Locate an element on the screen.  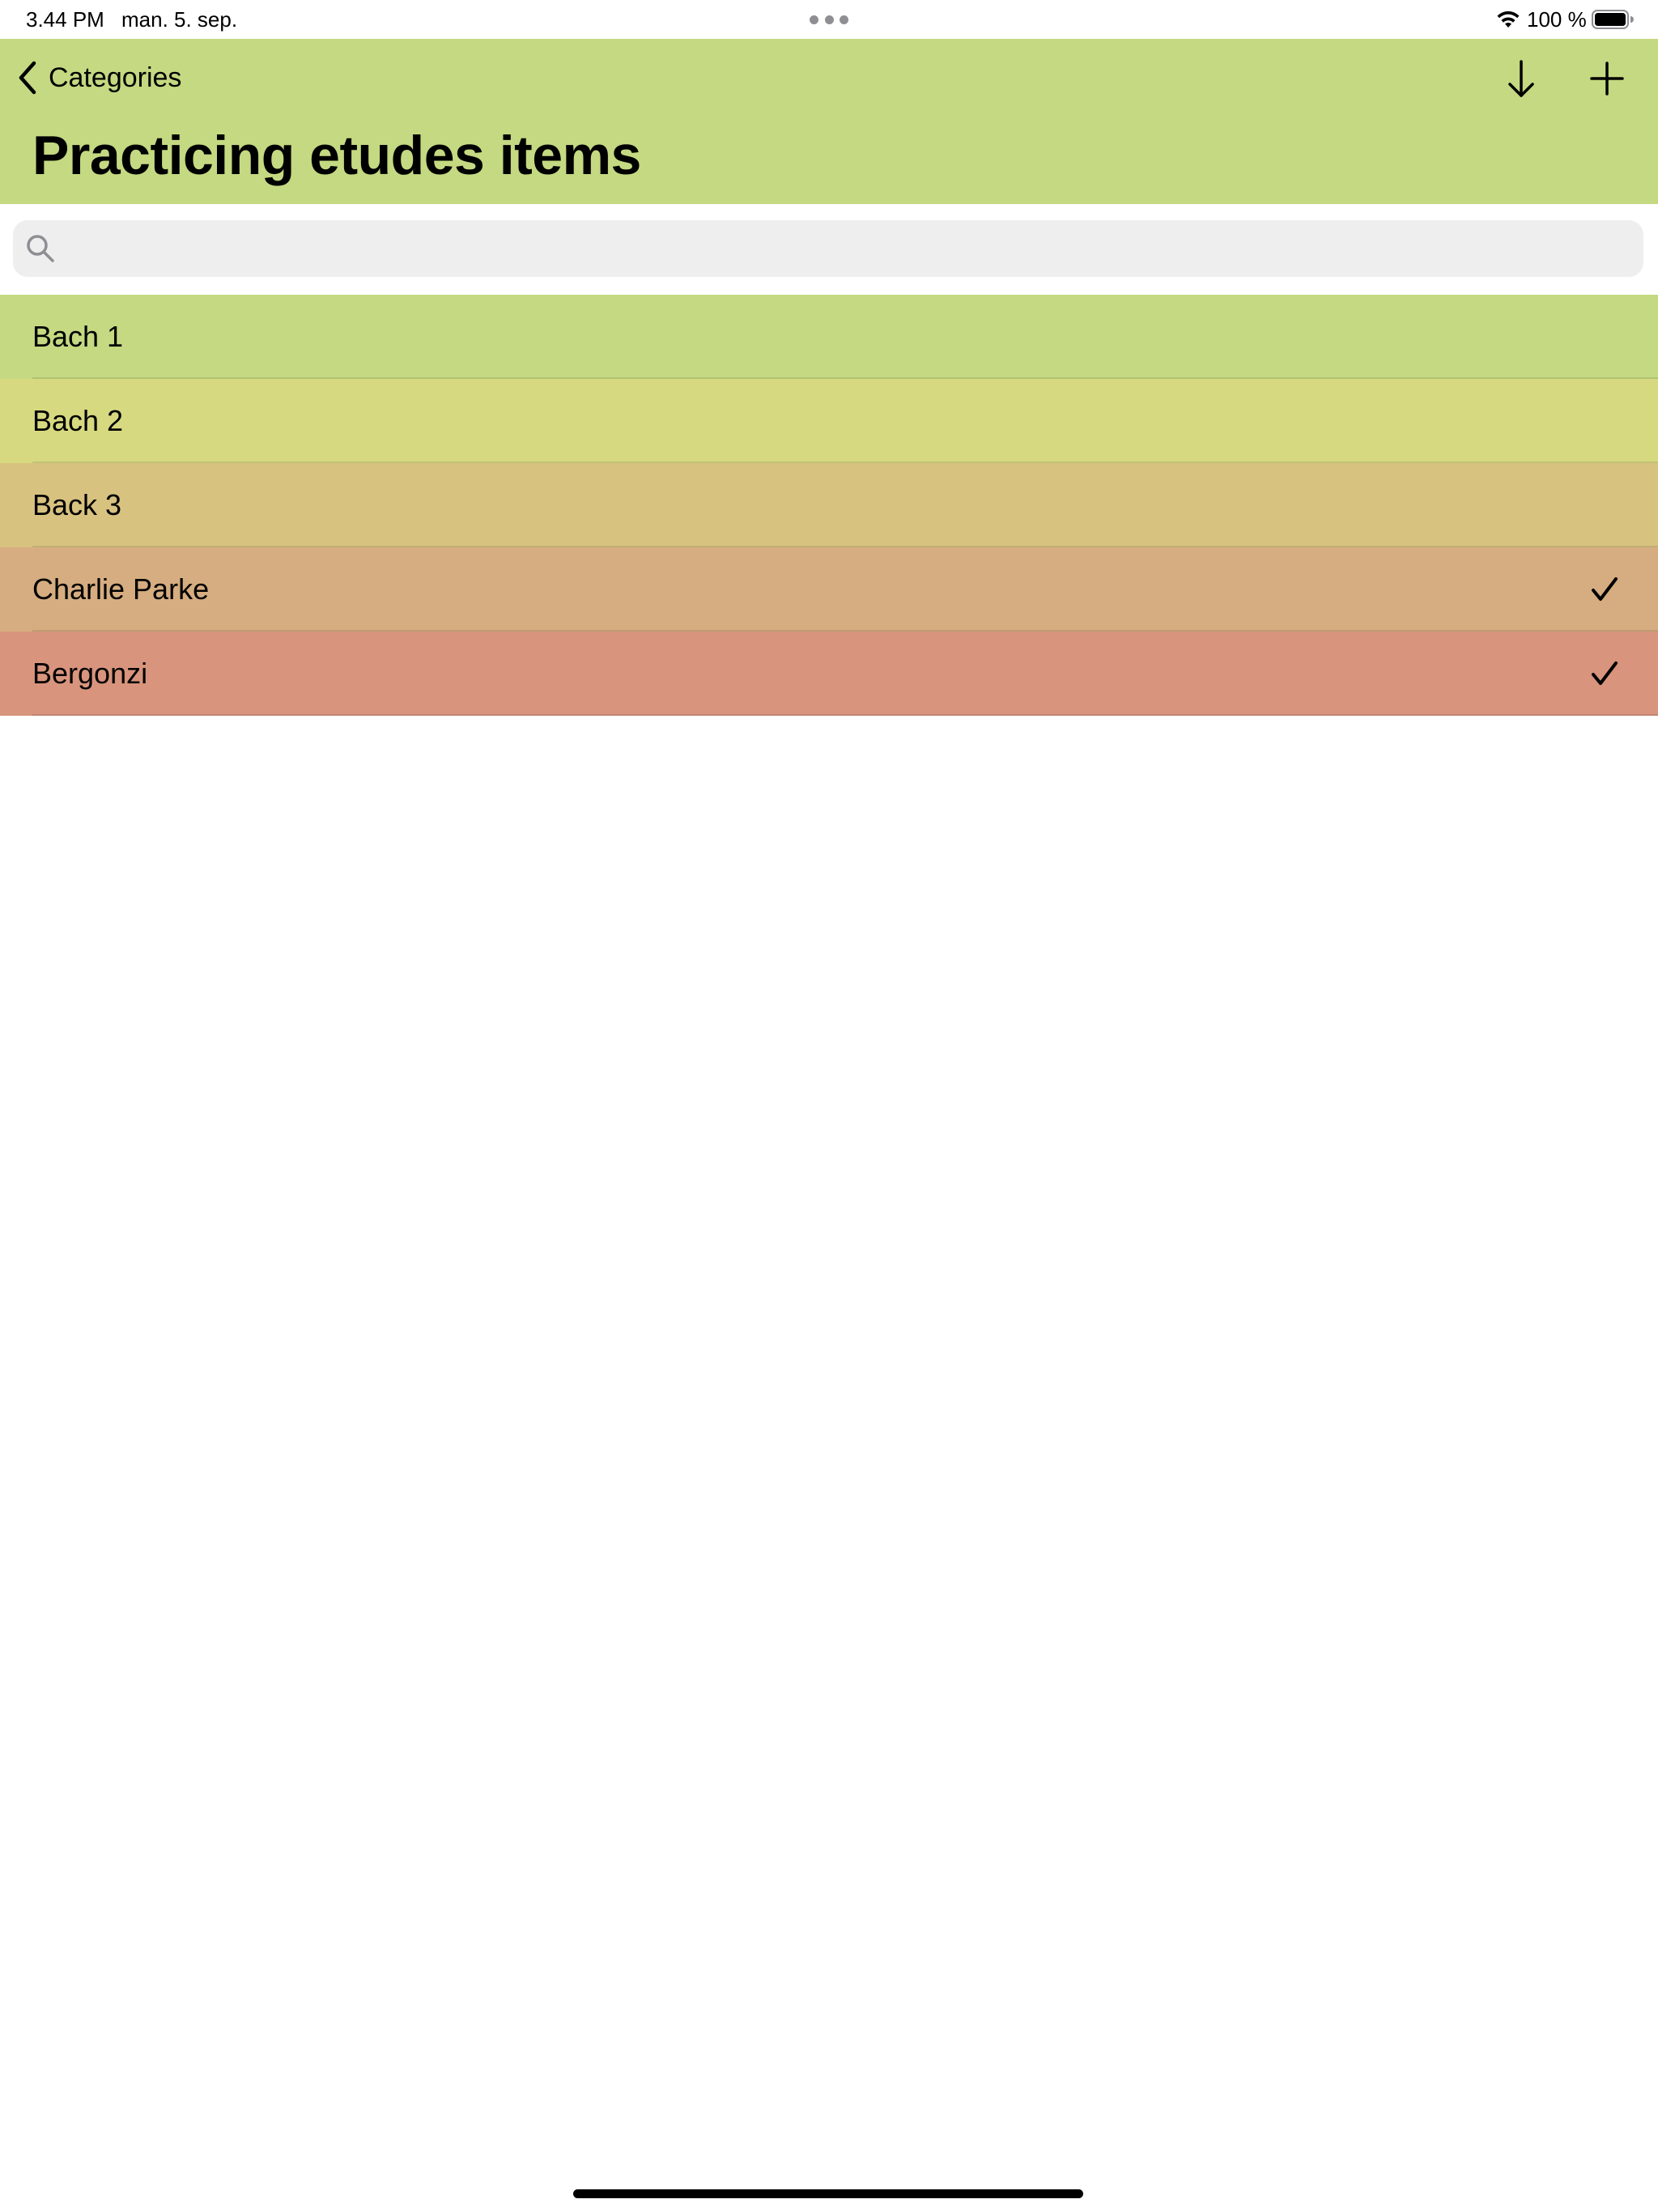
arrow-down-icon is located at coordinates (1521, 78).